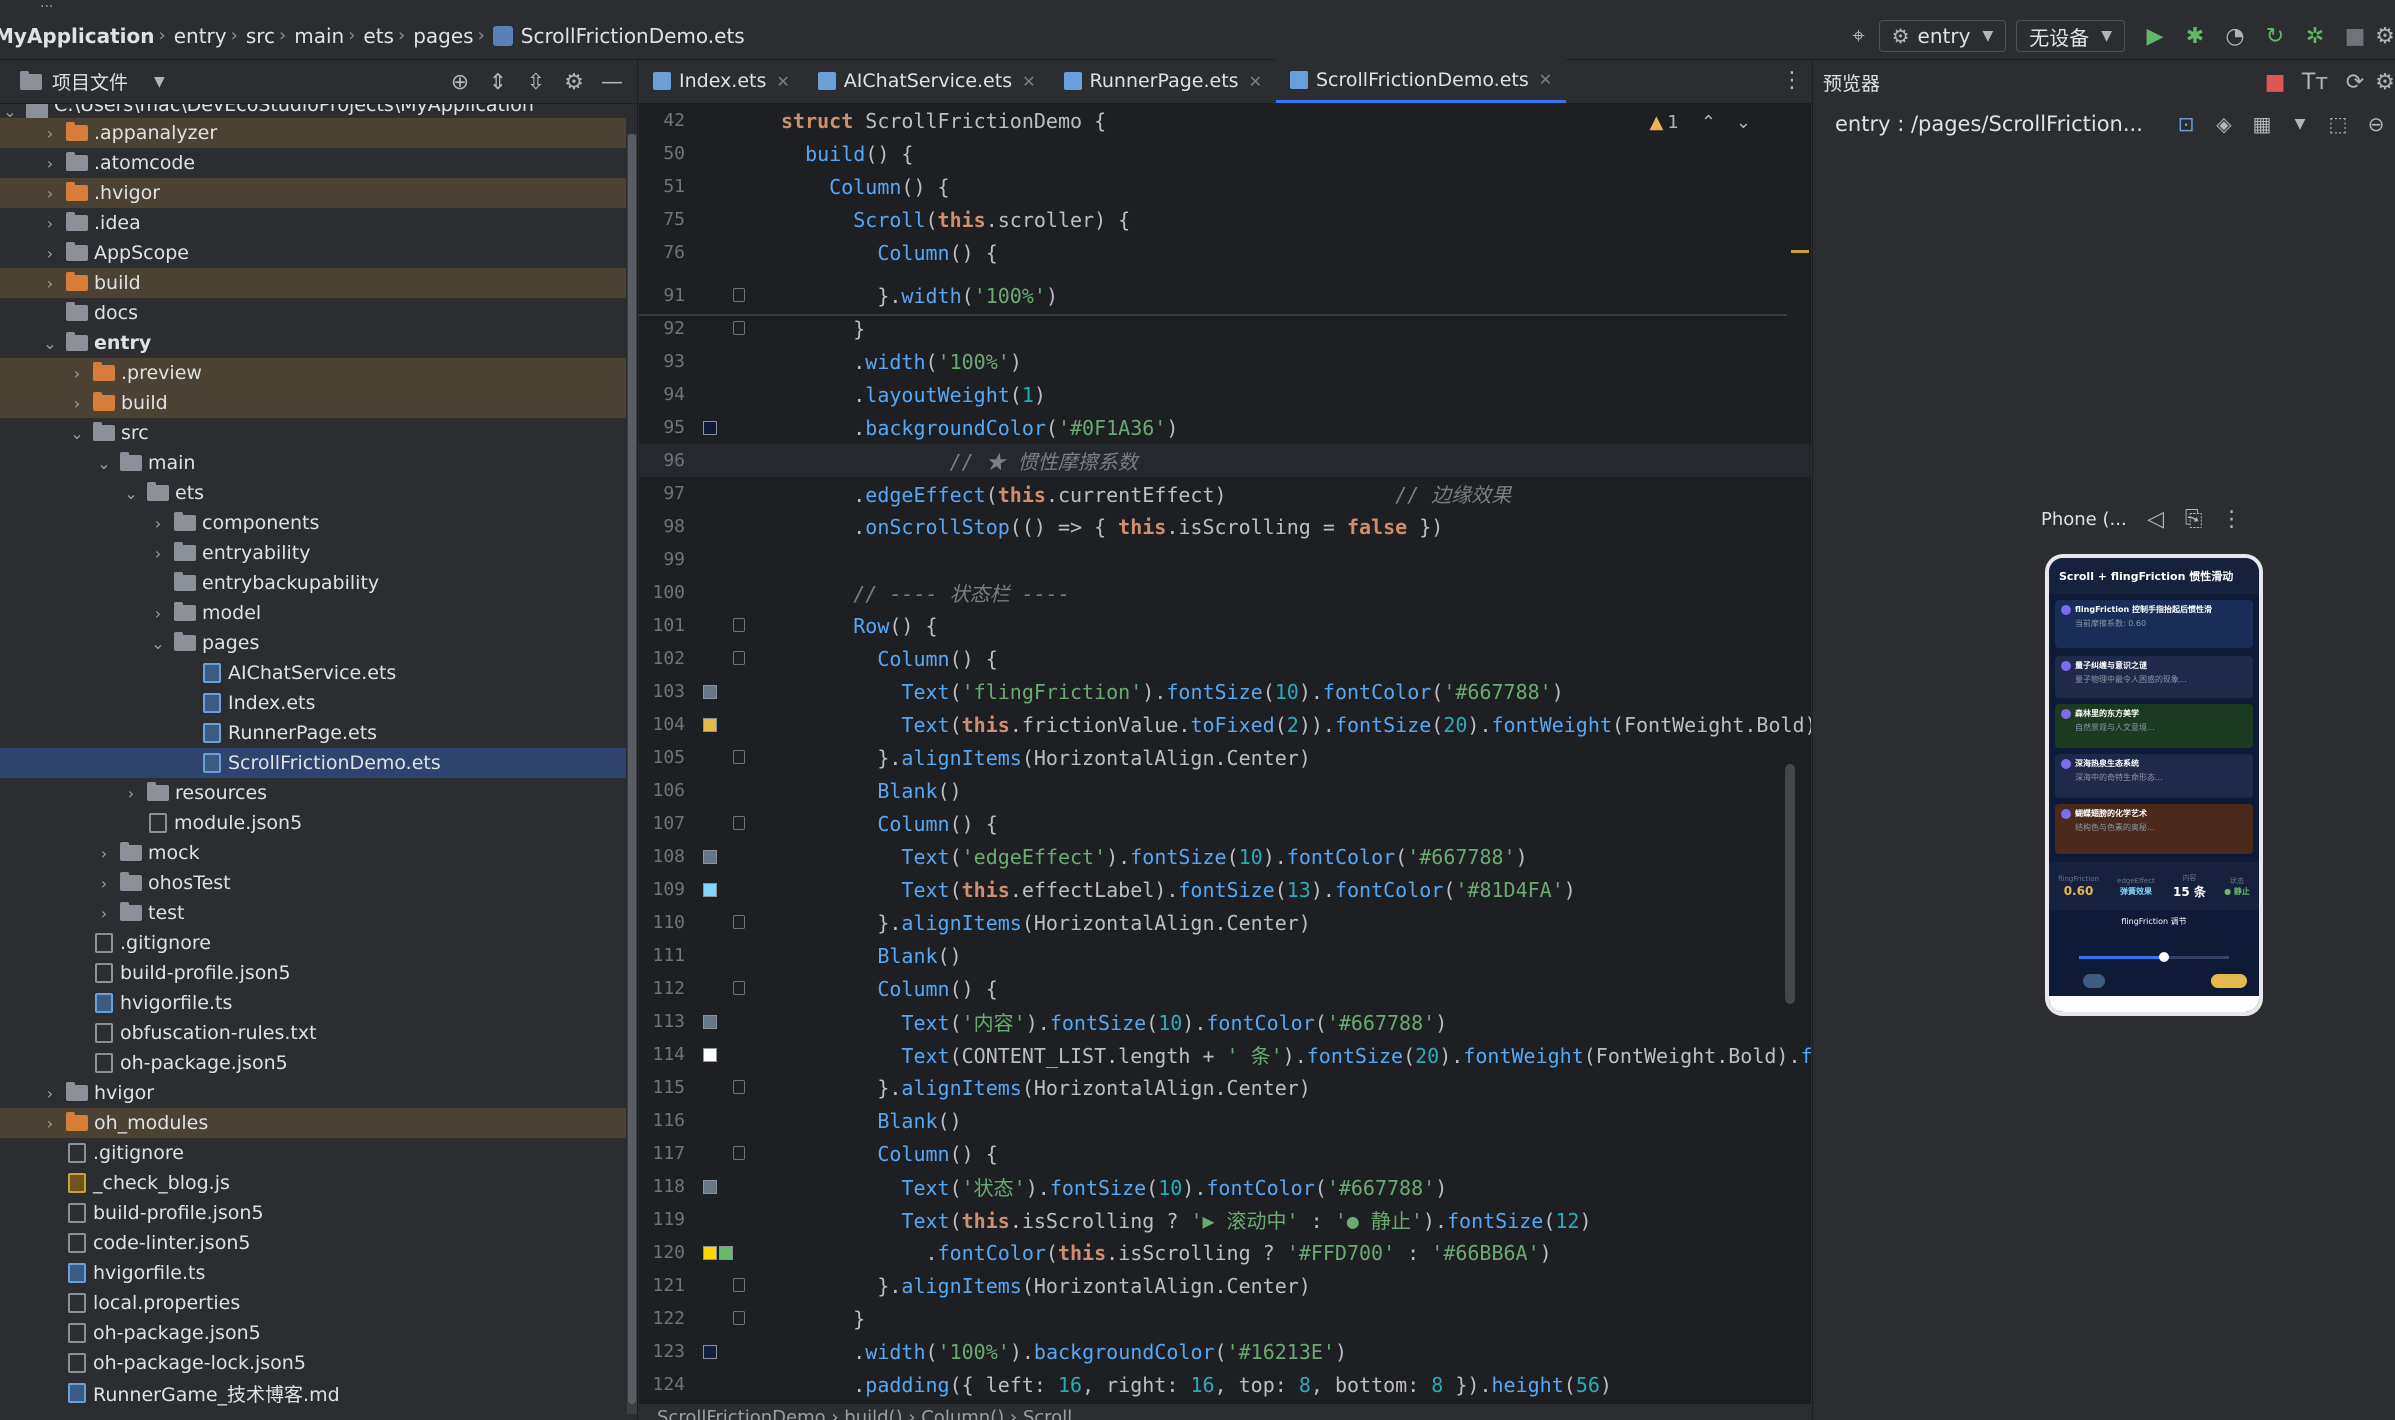 Image resolution: width=2395 pixels, height=1420 pixels. Describe the element at coordinates (913, 395) in the screenshot. I see `code-text: .layoutWeight(1)` at that location.